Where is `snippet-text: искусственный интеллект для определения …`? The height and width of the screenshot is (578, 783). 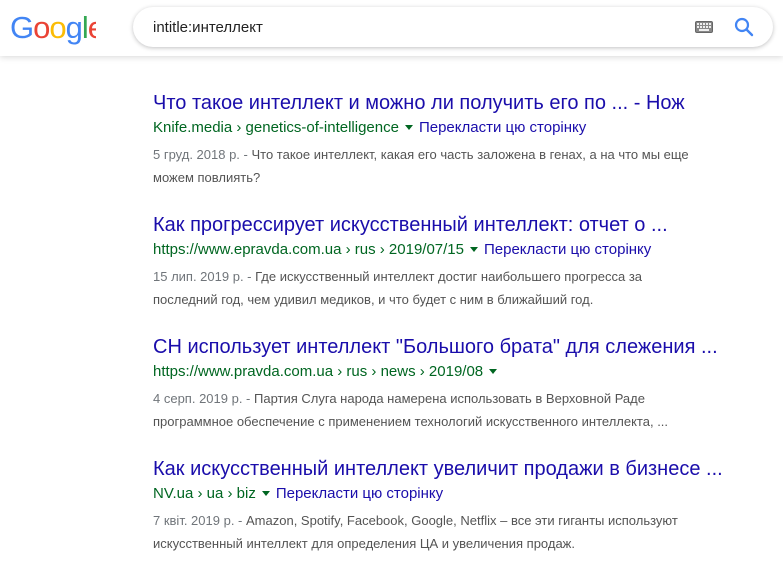
snippet-text: искусственный интеллект для определения … is located at coordinates (364, 543).